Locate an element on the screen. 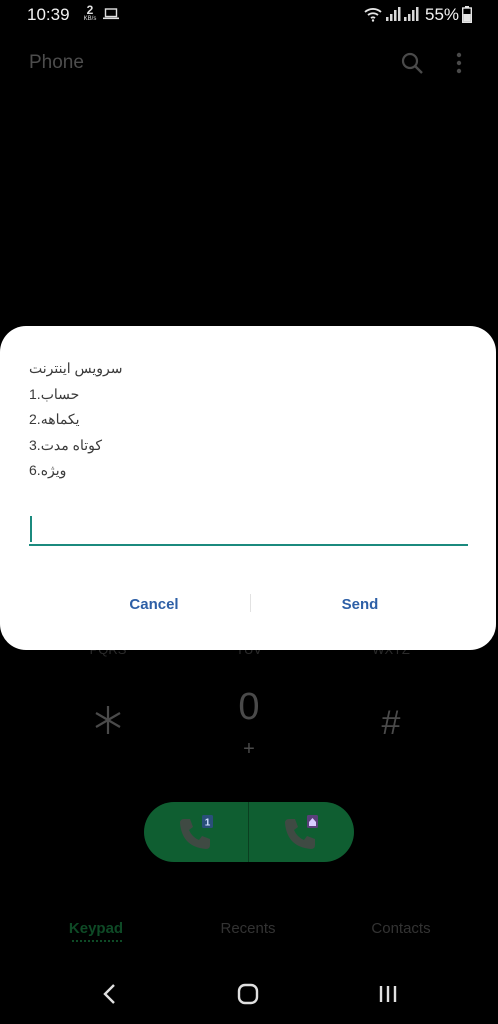 The height and width of the screenshot is (1024, 498). recent-apps-icon is located at coordinates (388, 994).